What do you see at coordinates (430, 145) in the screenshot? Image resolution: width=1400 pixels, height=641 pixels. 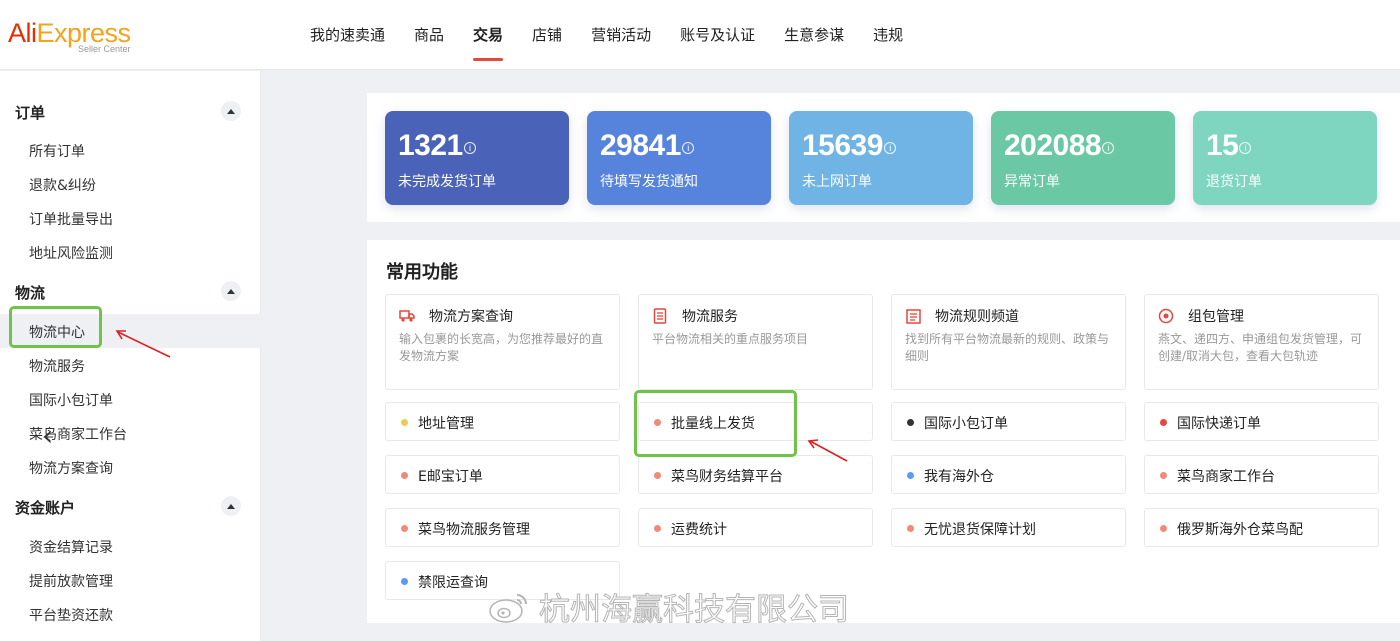 I see `stat-value: 1321` at bounding box center [430, 145].